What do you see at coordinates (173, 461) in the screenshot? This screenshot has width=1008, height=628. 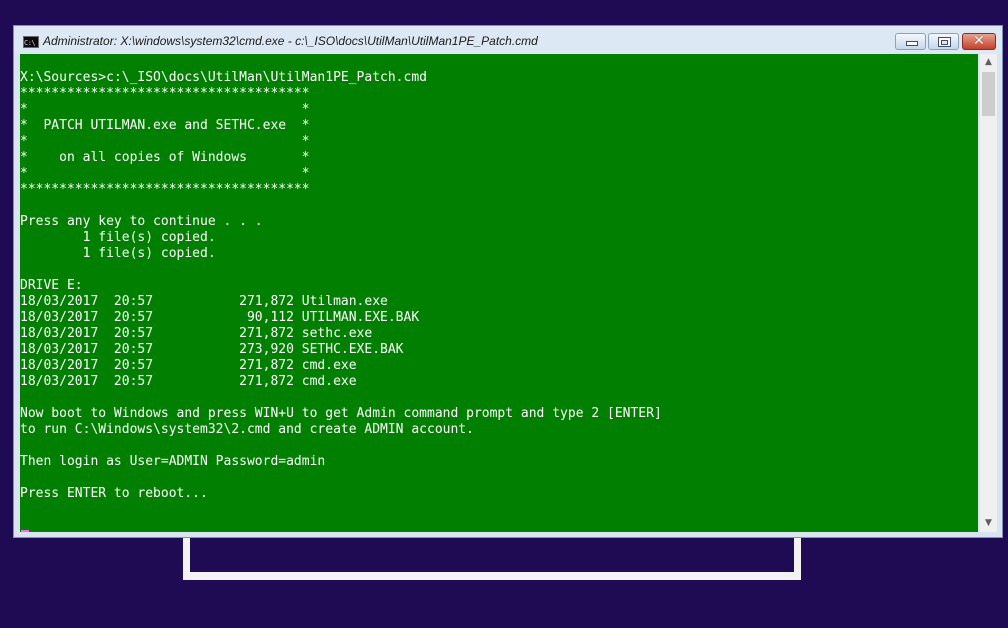 I see `console-line: Then login as User=ADMIN Password=admin` at bounding box center [173, 461].